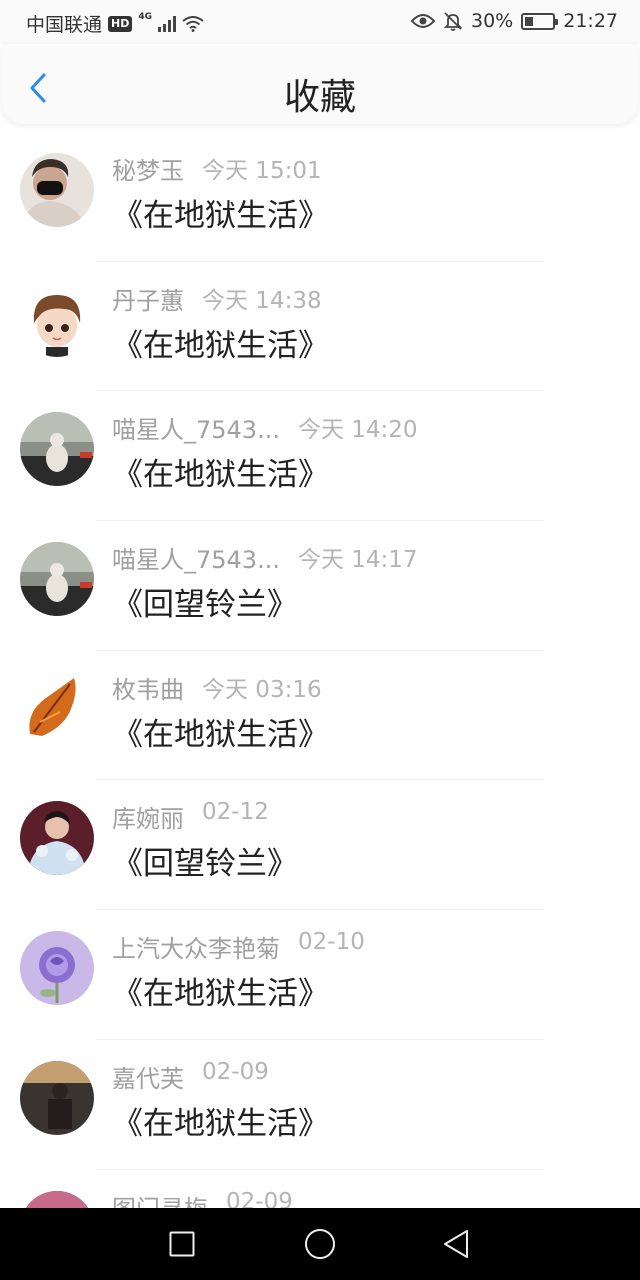 Image resolution: width=640 pixels, height=1280 pixels. Describe the element at coordinates (262, 689) in the screenshot. I see `timestamp: 今天 03:16` at that location.